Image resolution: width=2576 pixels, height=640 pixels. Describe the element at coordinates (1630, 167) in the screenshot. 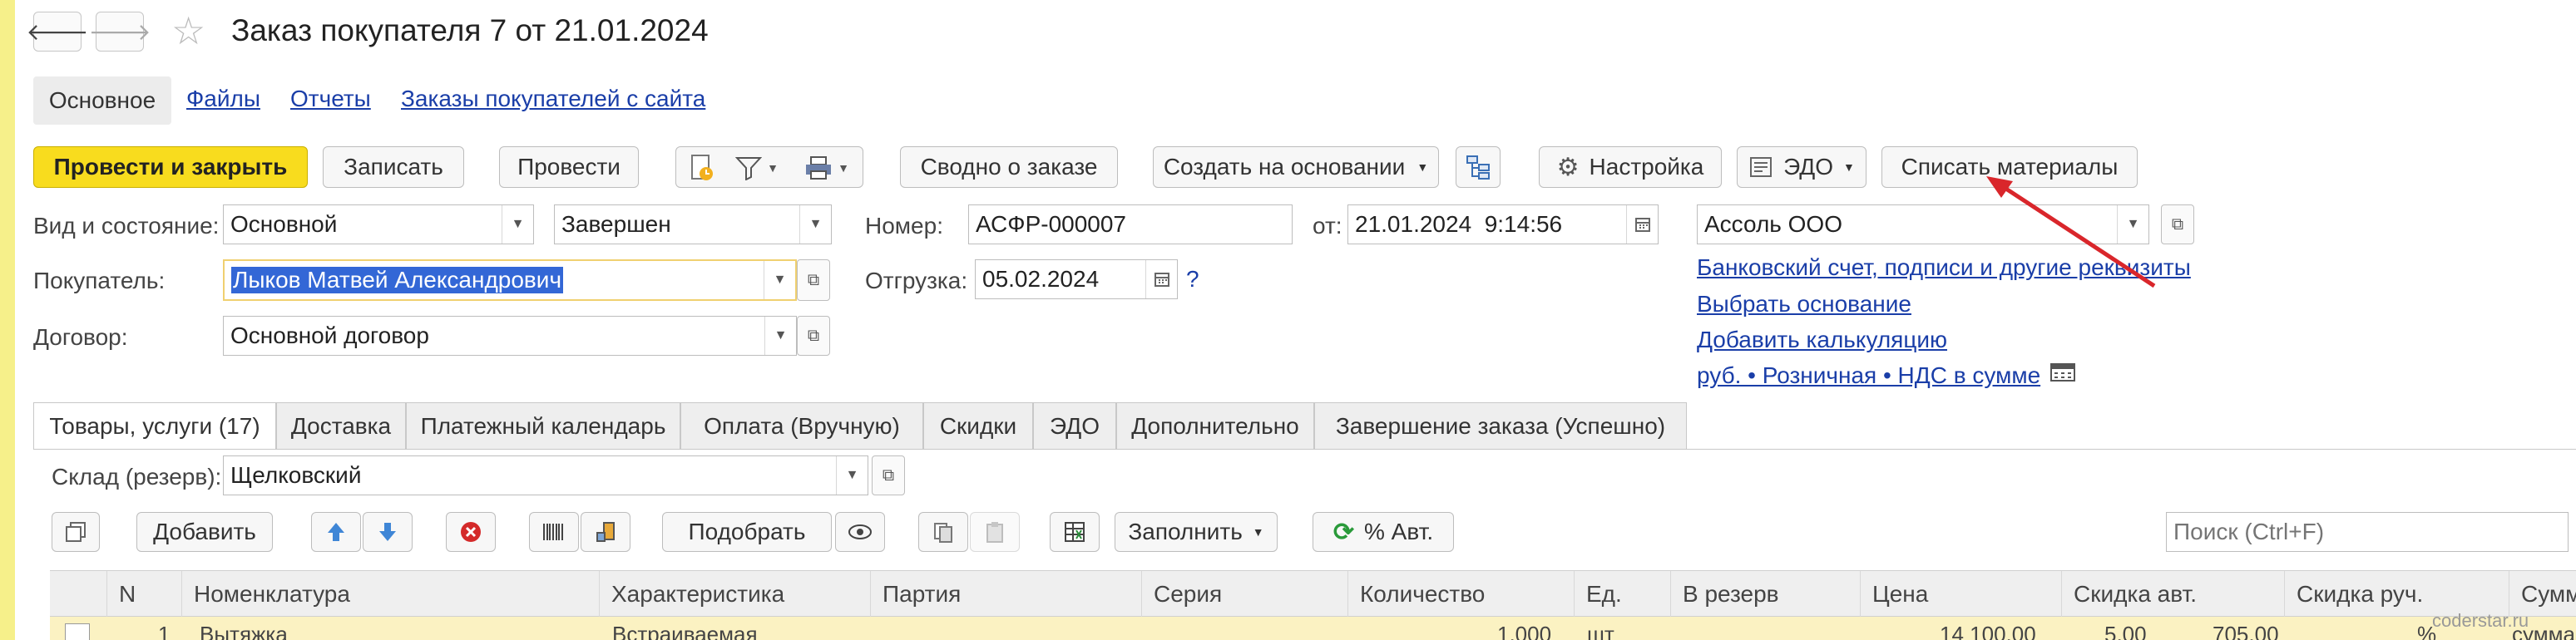

I see `settings-button: ⚙ Настройка` at that location.